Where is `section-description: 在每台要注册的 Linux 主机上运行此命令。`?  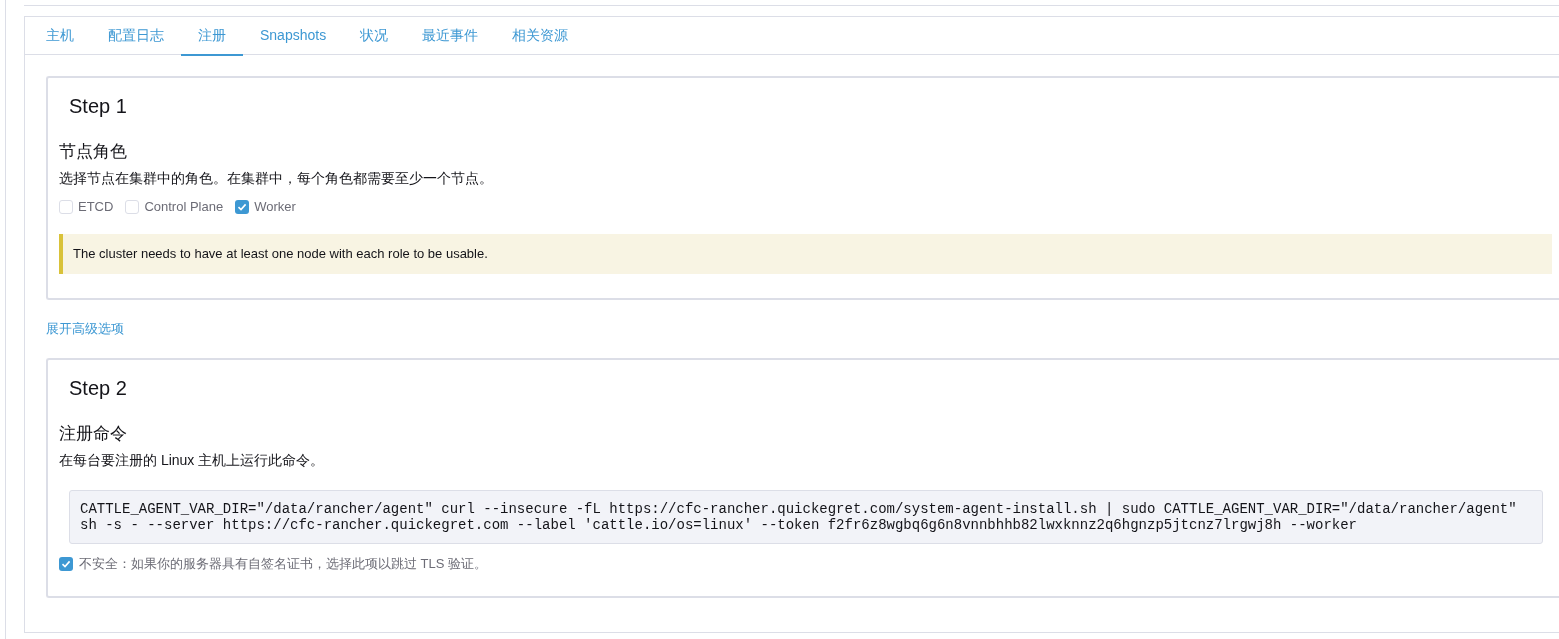 section-description: 在每台要注册的 Linux 主机上运行此命令。 is located at coordinates (192, 460).